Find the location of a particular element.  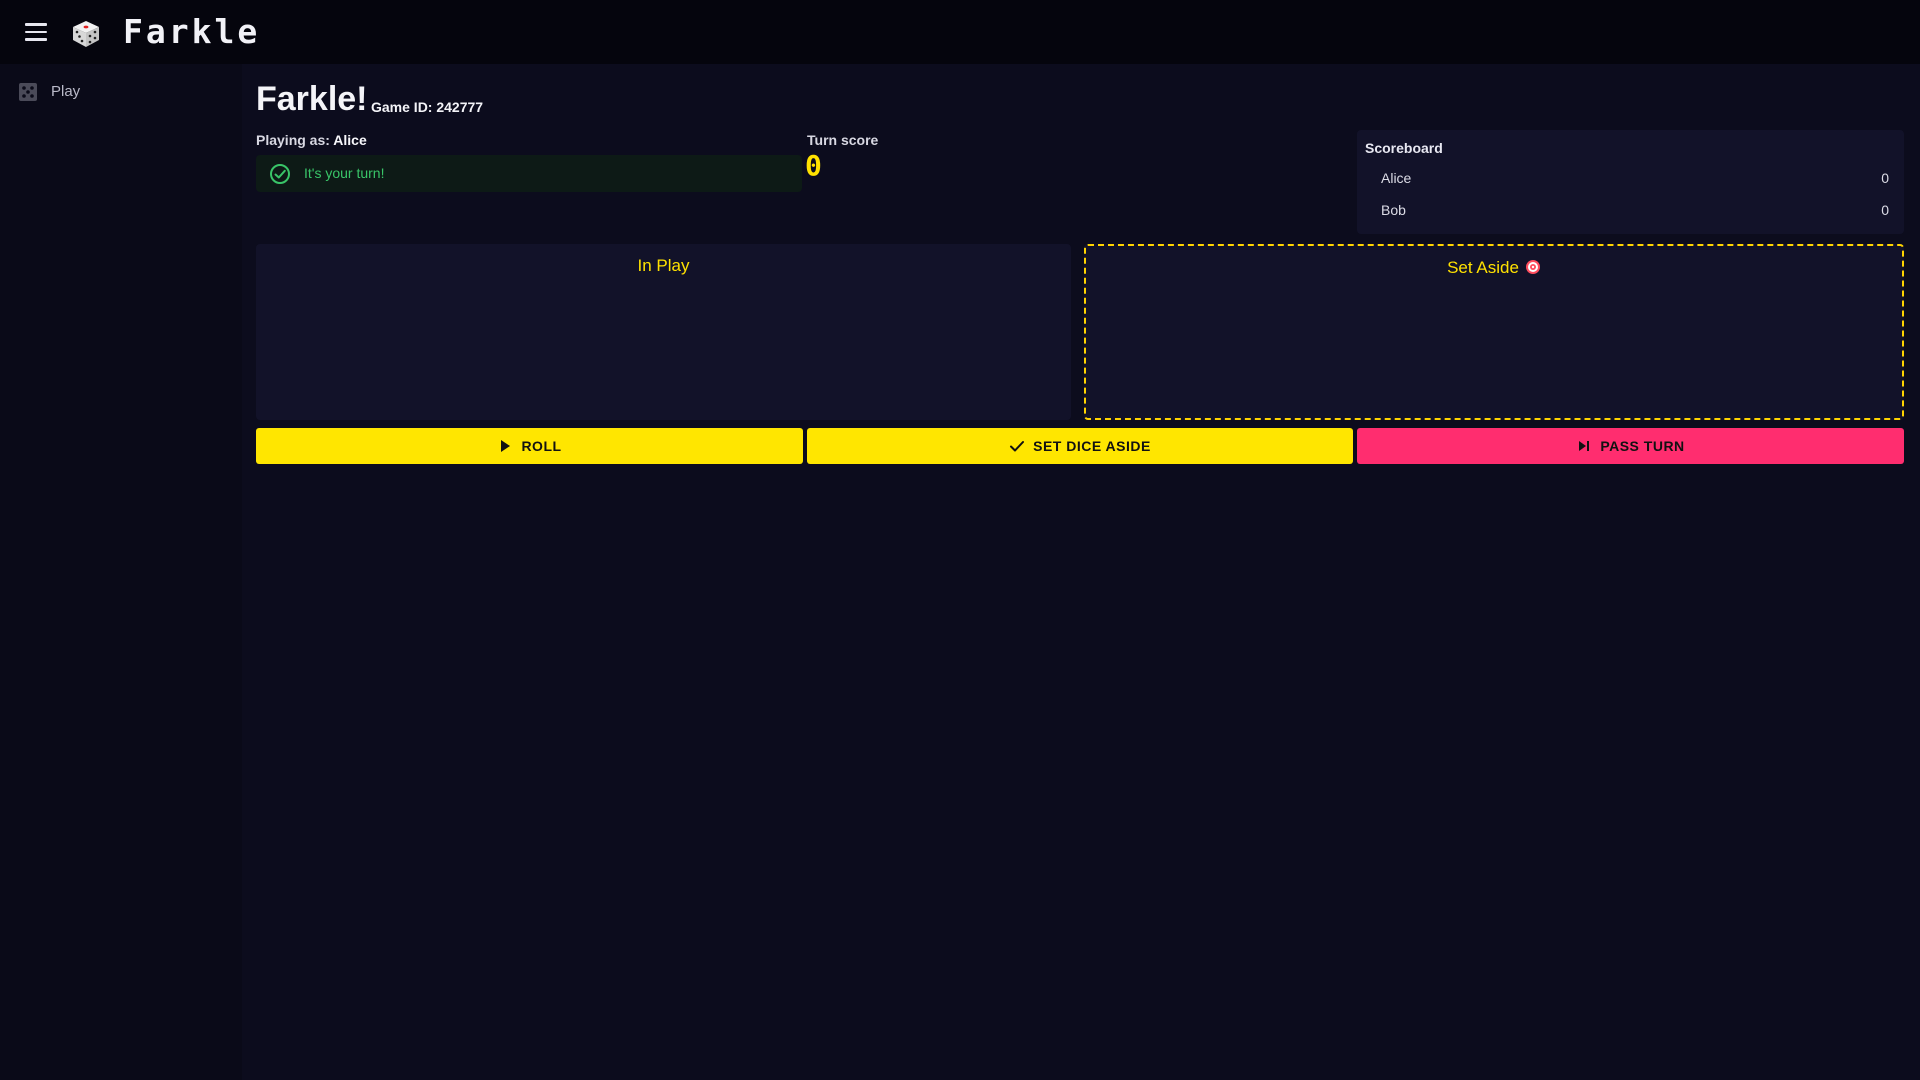

roll-button: ROLL is located at coordinates (529, 446).